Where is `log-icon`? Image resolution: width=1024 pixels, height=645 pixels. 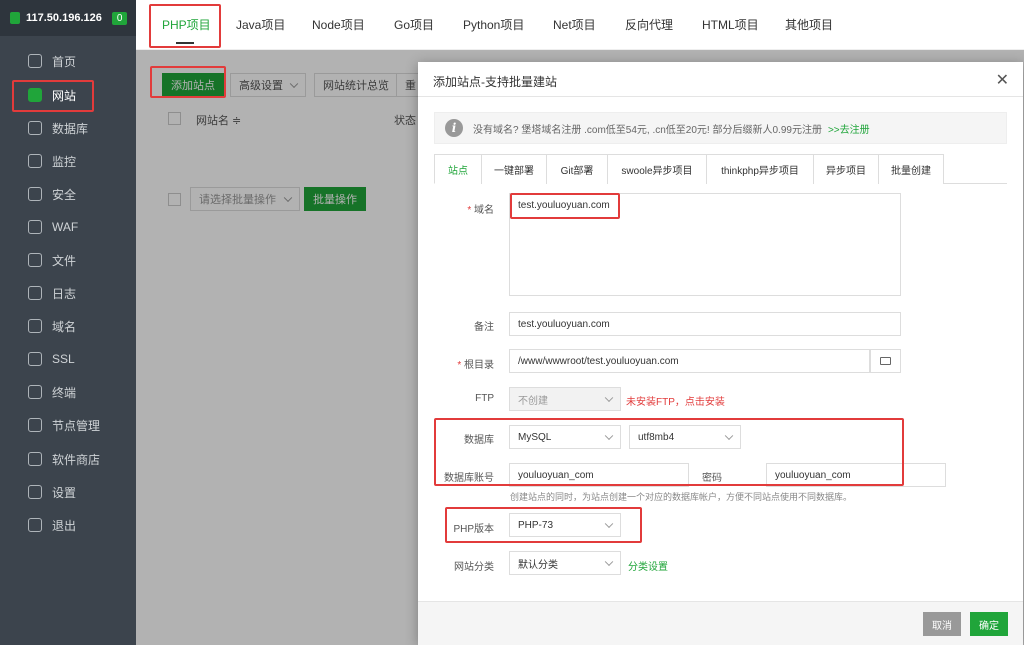 log-icon is located at coordinates (35, 293).